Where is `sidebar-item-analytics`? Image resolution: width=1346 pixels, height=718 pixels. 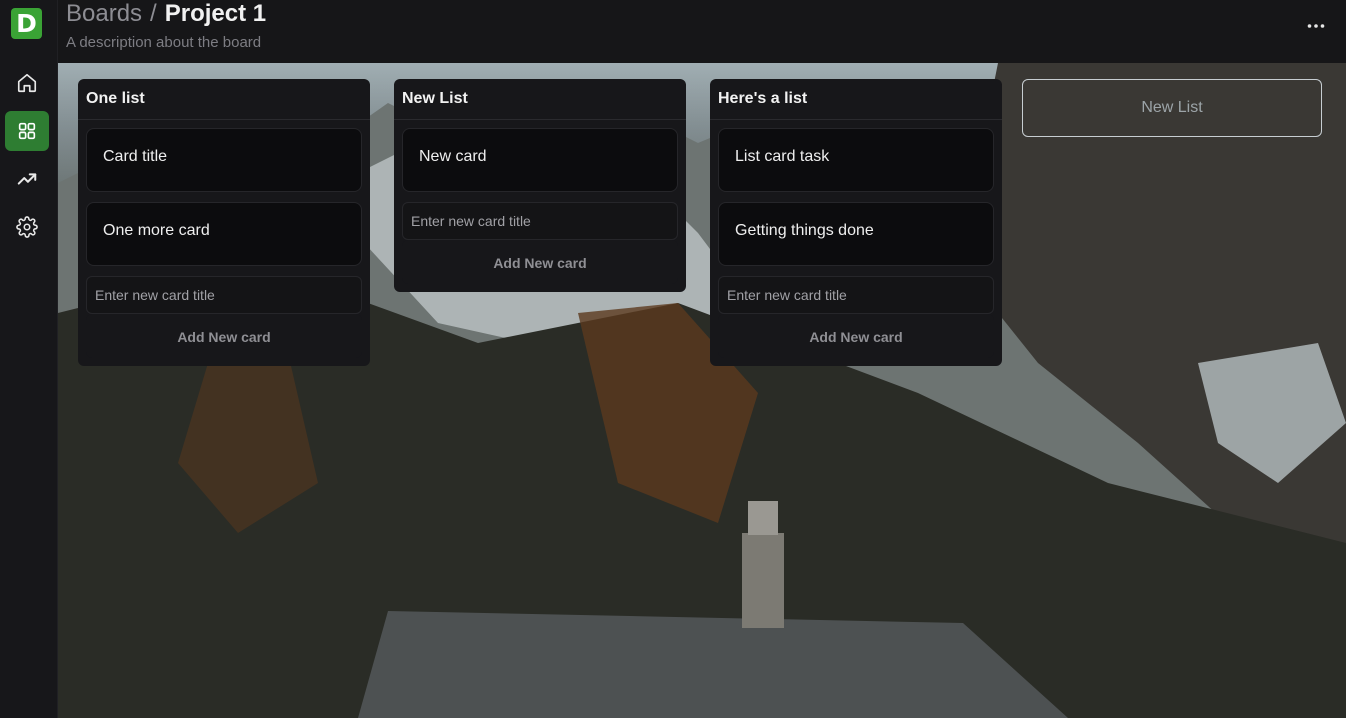 sidebar-item-analytics is located at coordinates (27, 179).